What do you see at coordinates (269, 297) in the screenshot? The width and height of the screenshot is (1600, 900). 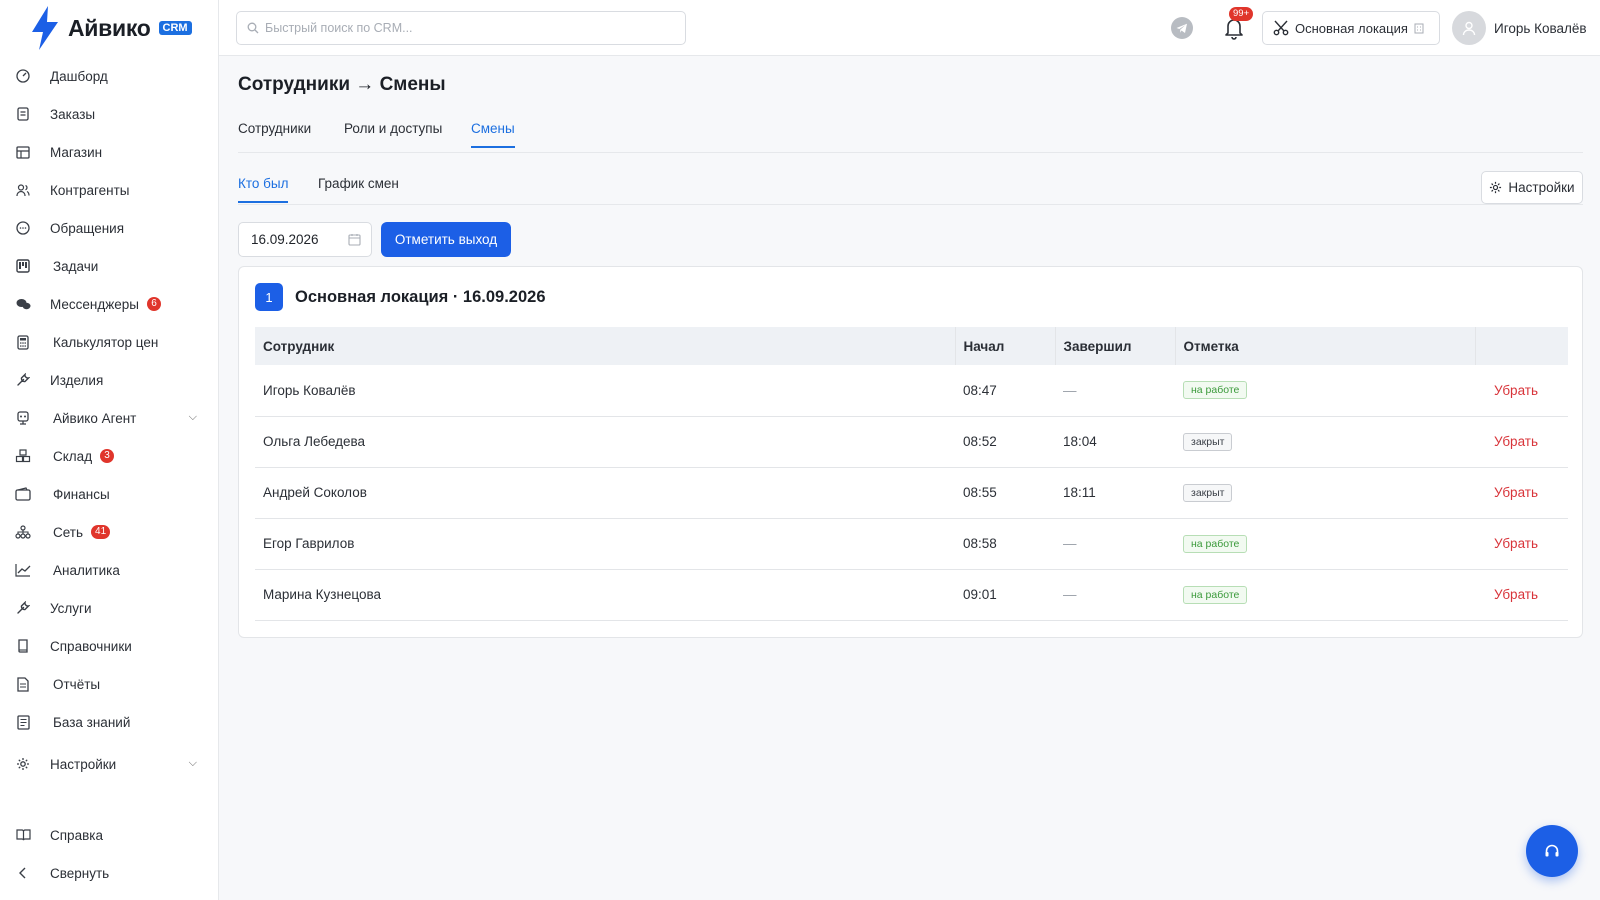 I see `location-number-badge: 1` at bounding box center [269, 297].